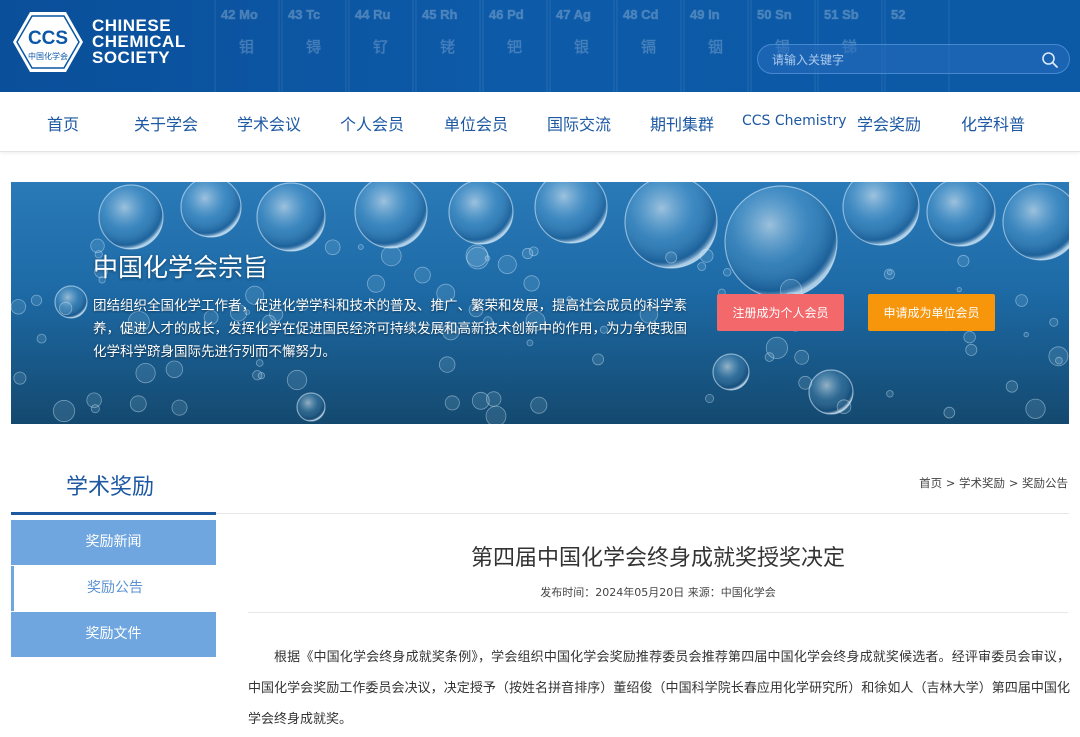 This screenshot has height=737, width=1080. I want to click on breadcrumb: 首页 > 学术奖励 > 奖励公告, so click(993, 483).